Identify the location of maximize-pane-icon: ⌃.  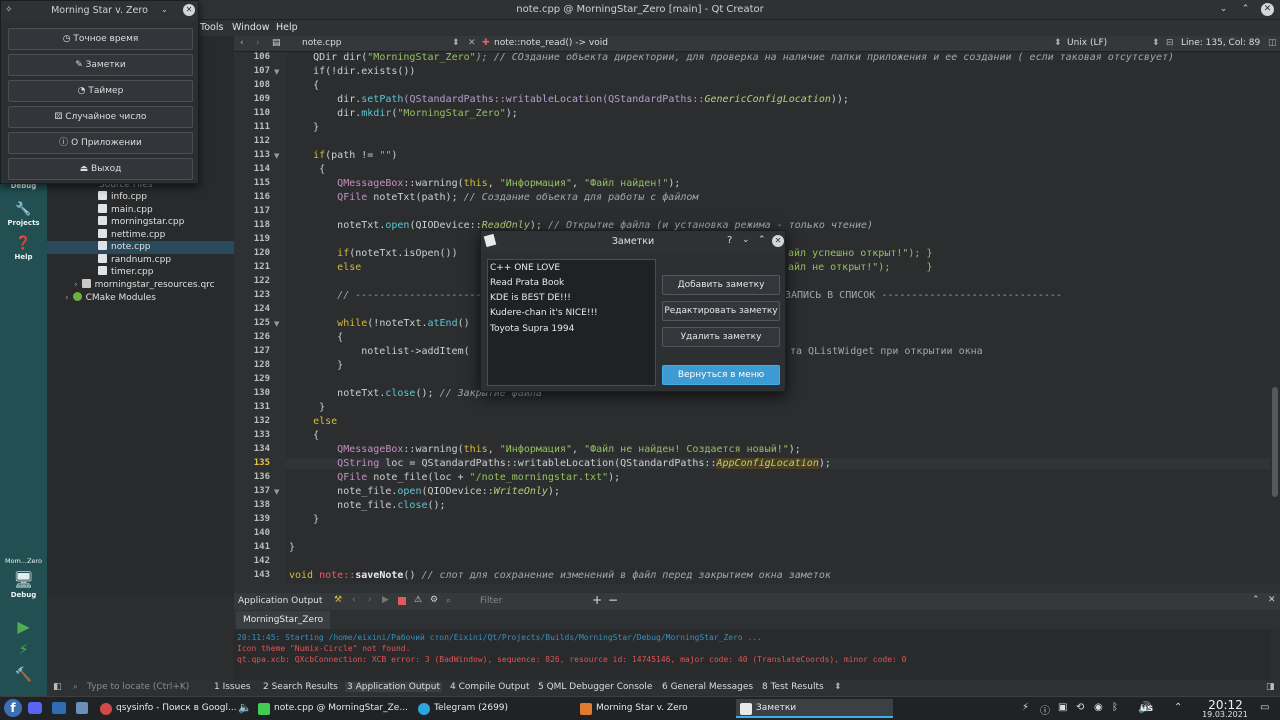
(1256, 600).